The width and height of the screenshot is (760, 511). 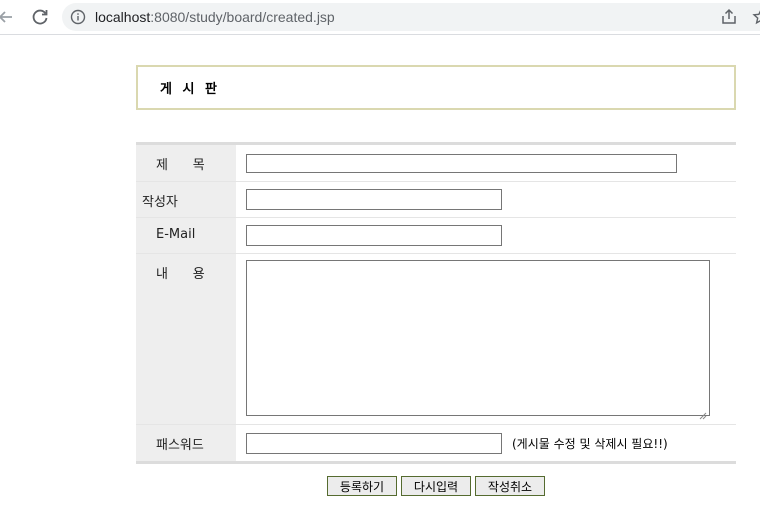 I want to click on email-row: E-Mail, so click(x=436, y=236).